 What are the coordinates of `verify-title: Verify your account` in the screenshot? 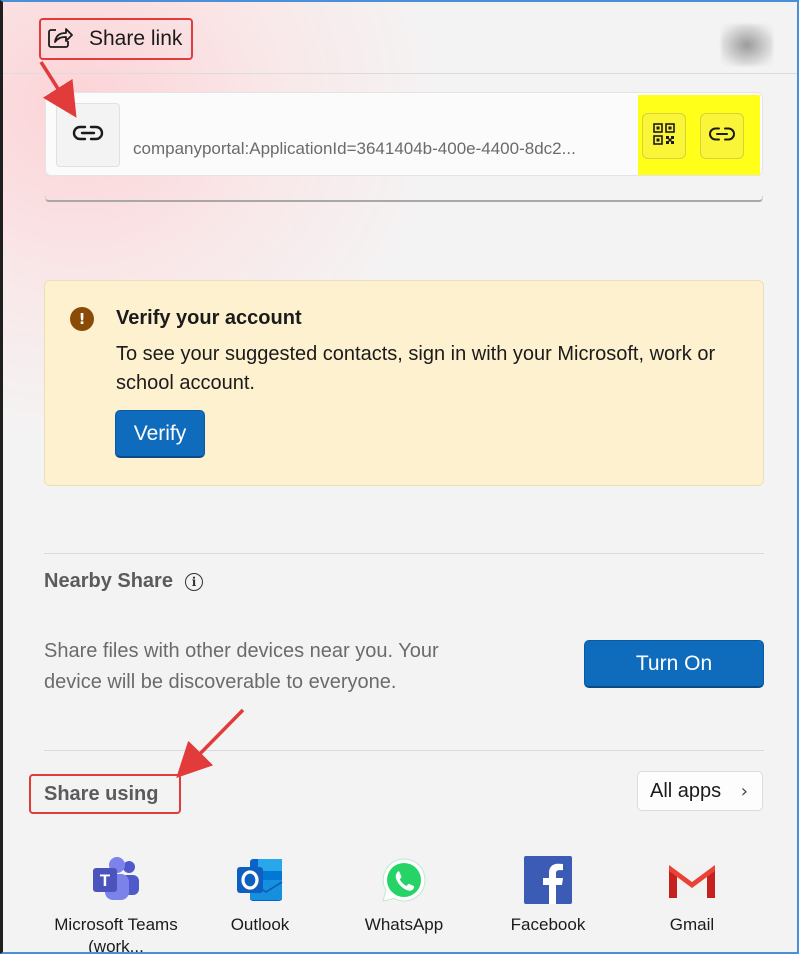 It's located at (209, 318).